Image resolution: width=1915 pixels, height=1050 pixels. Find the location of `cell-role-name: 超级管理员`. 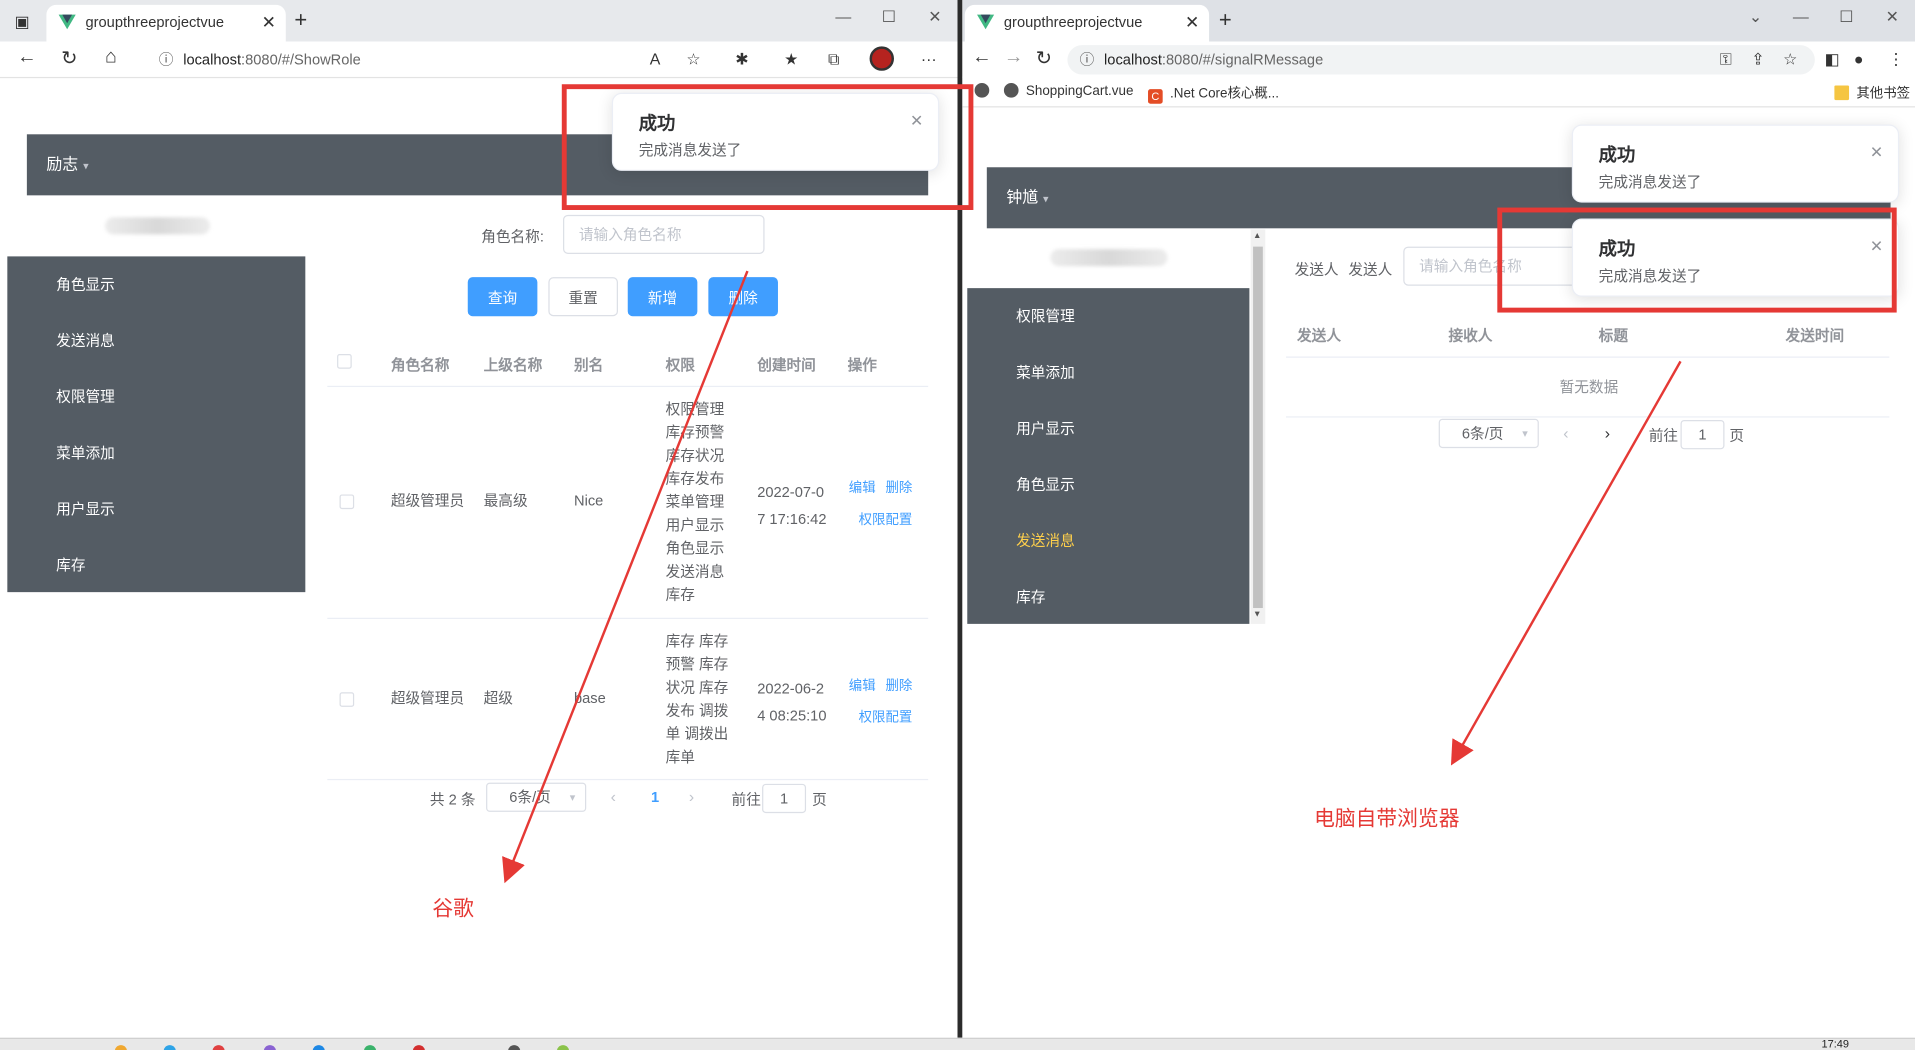

cell-role-name: 超级管理员 is located at coordinates (427, 698).